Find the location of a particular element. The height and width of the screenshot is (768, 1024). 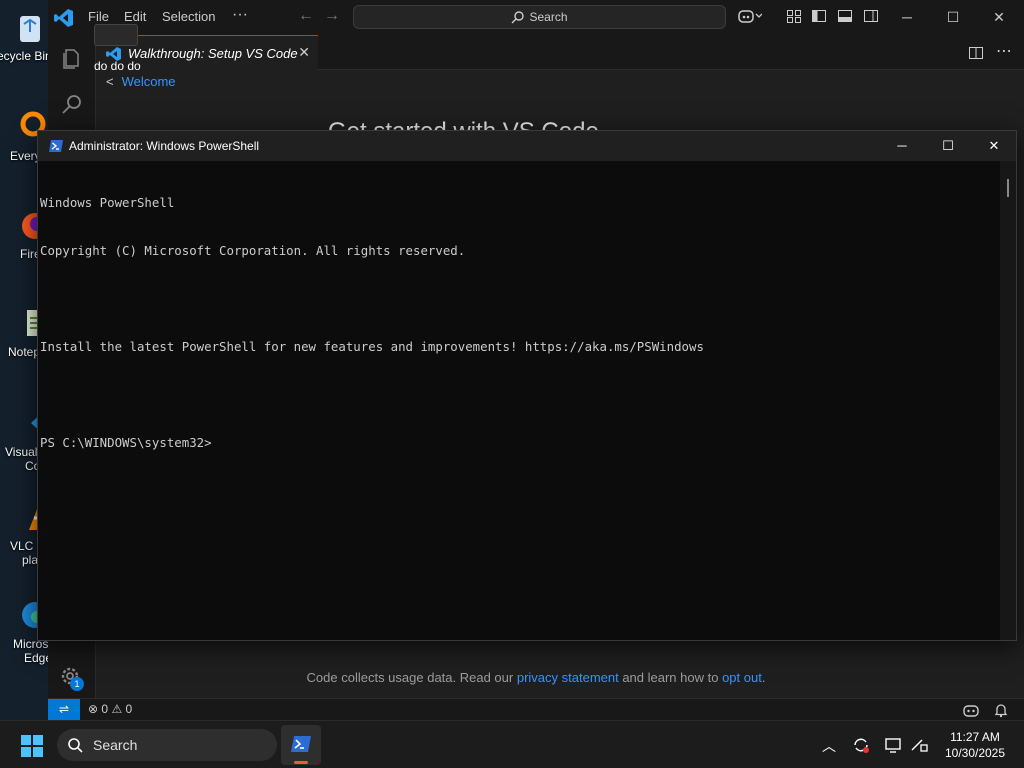

taskbar: Search ︿ 11:27 AM 10/30/2025 is located at coordinates (512, 744).